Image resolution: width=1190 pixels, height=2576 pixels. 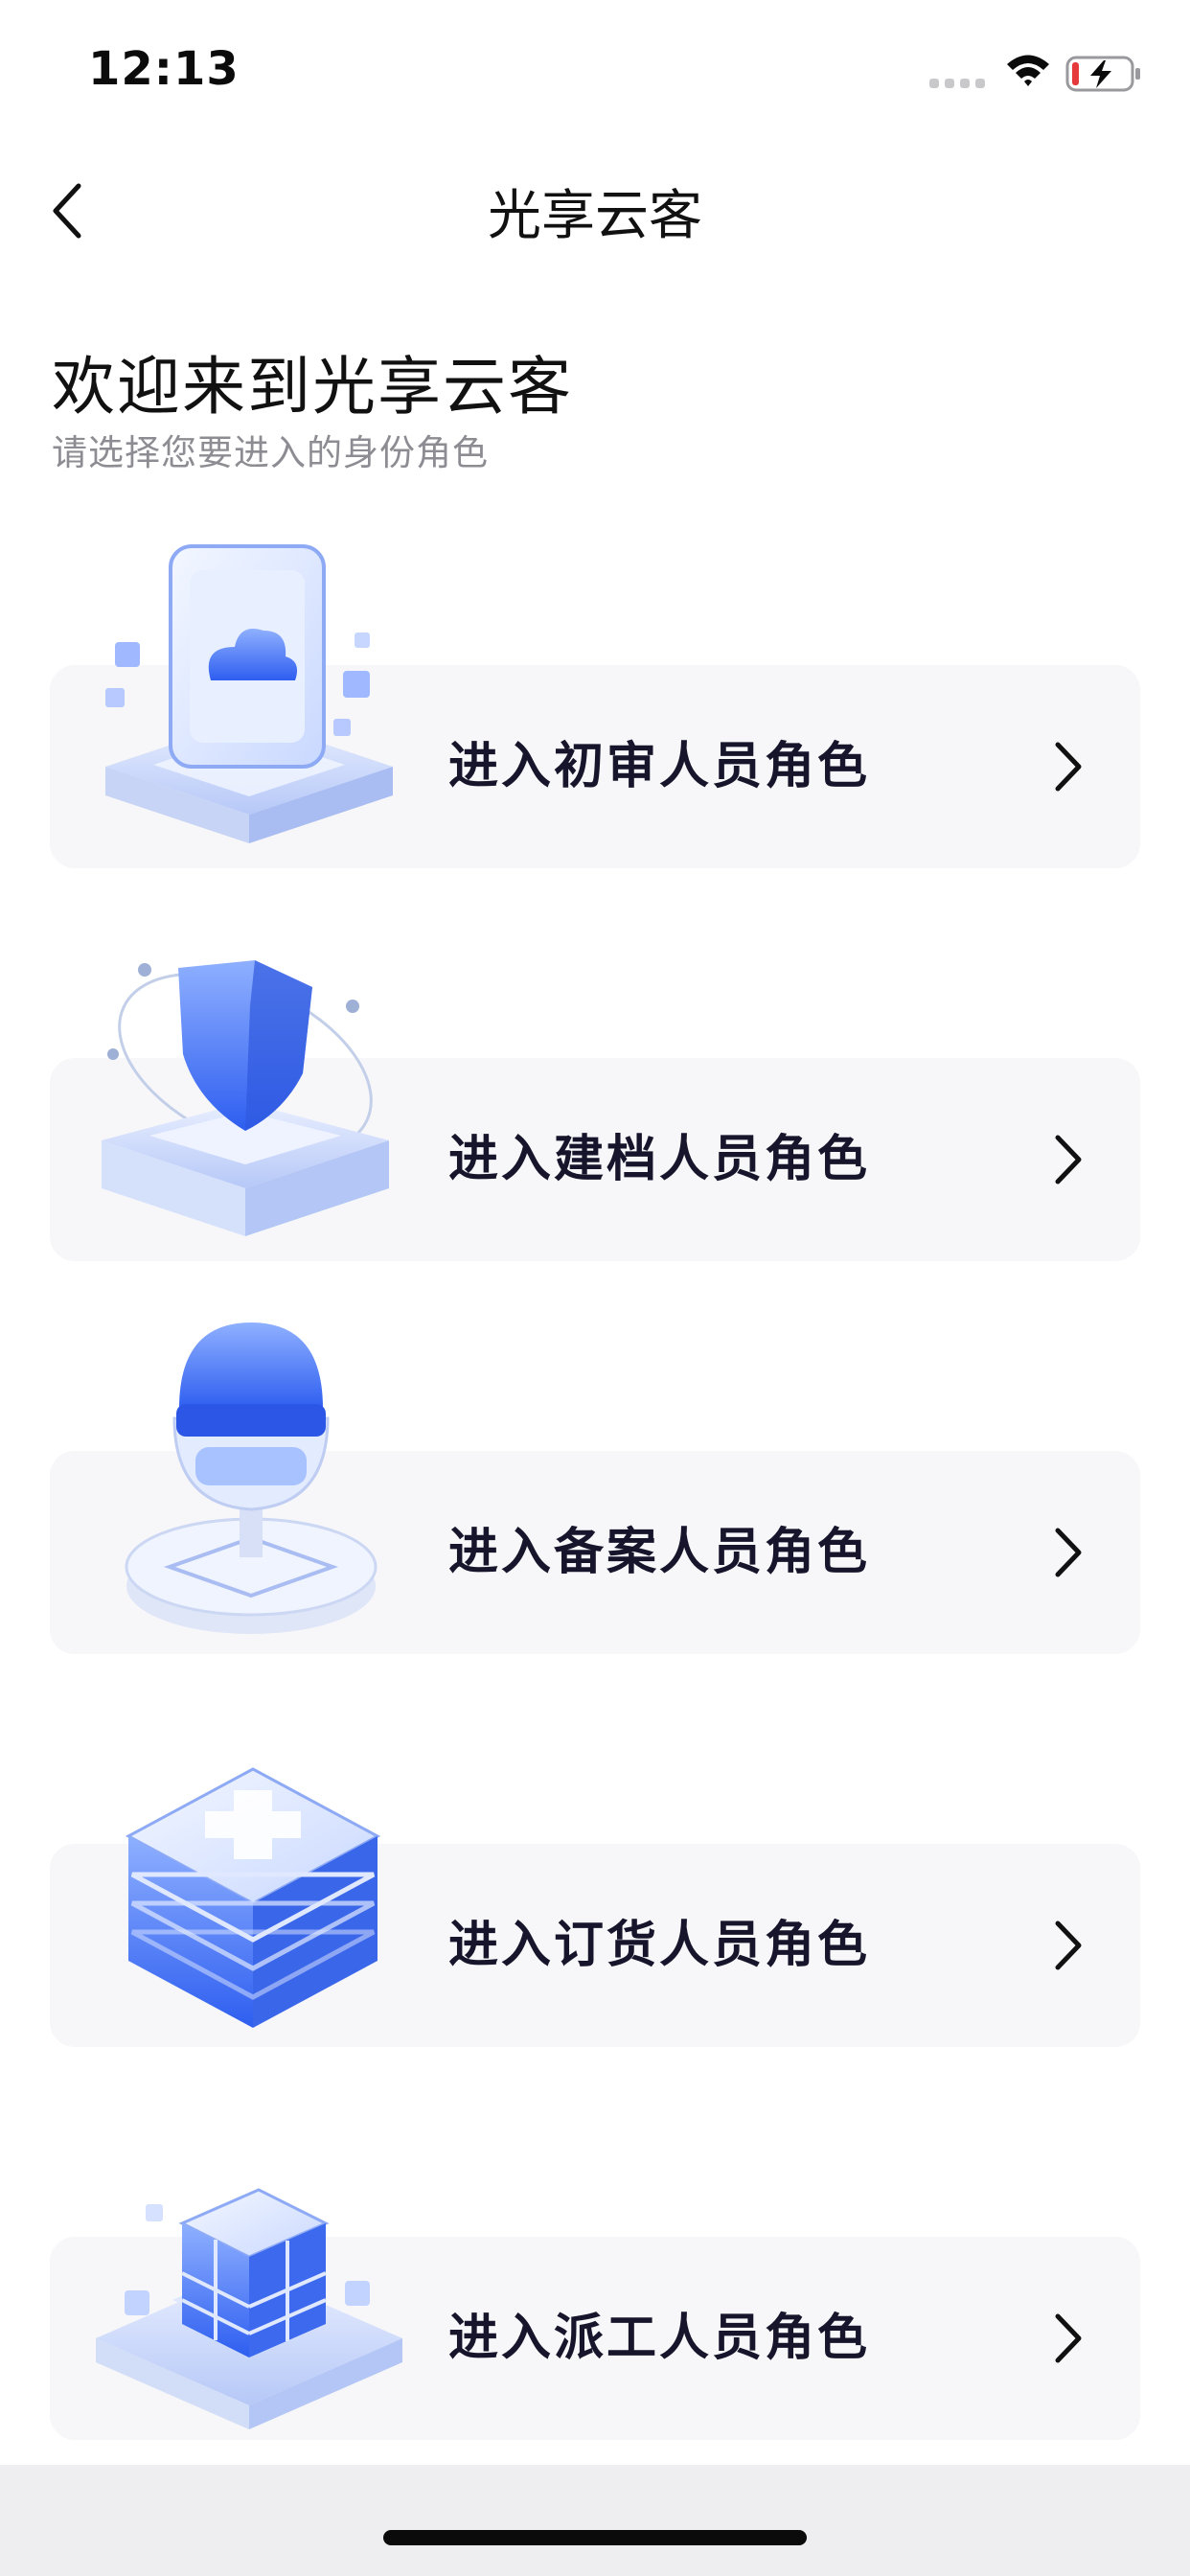 What do you see at coordinates (660, 1552) in the screenshot?
I see `role-label: 进入备案人员角色` at bounding box center [660, 1552].